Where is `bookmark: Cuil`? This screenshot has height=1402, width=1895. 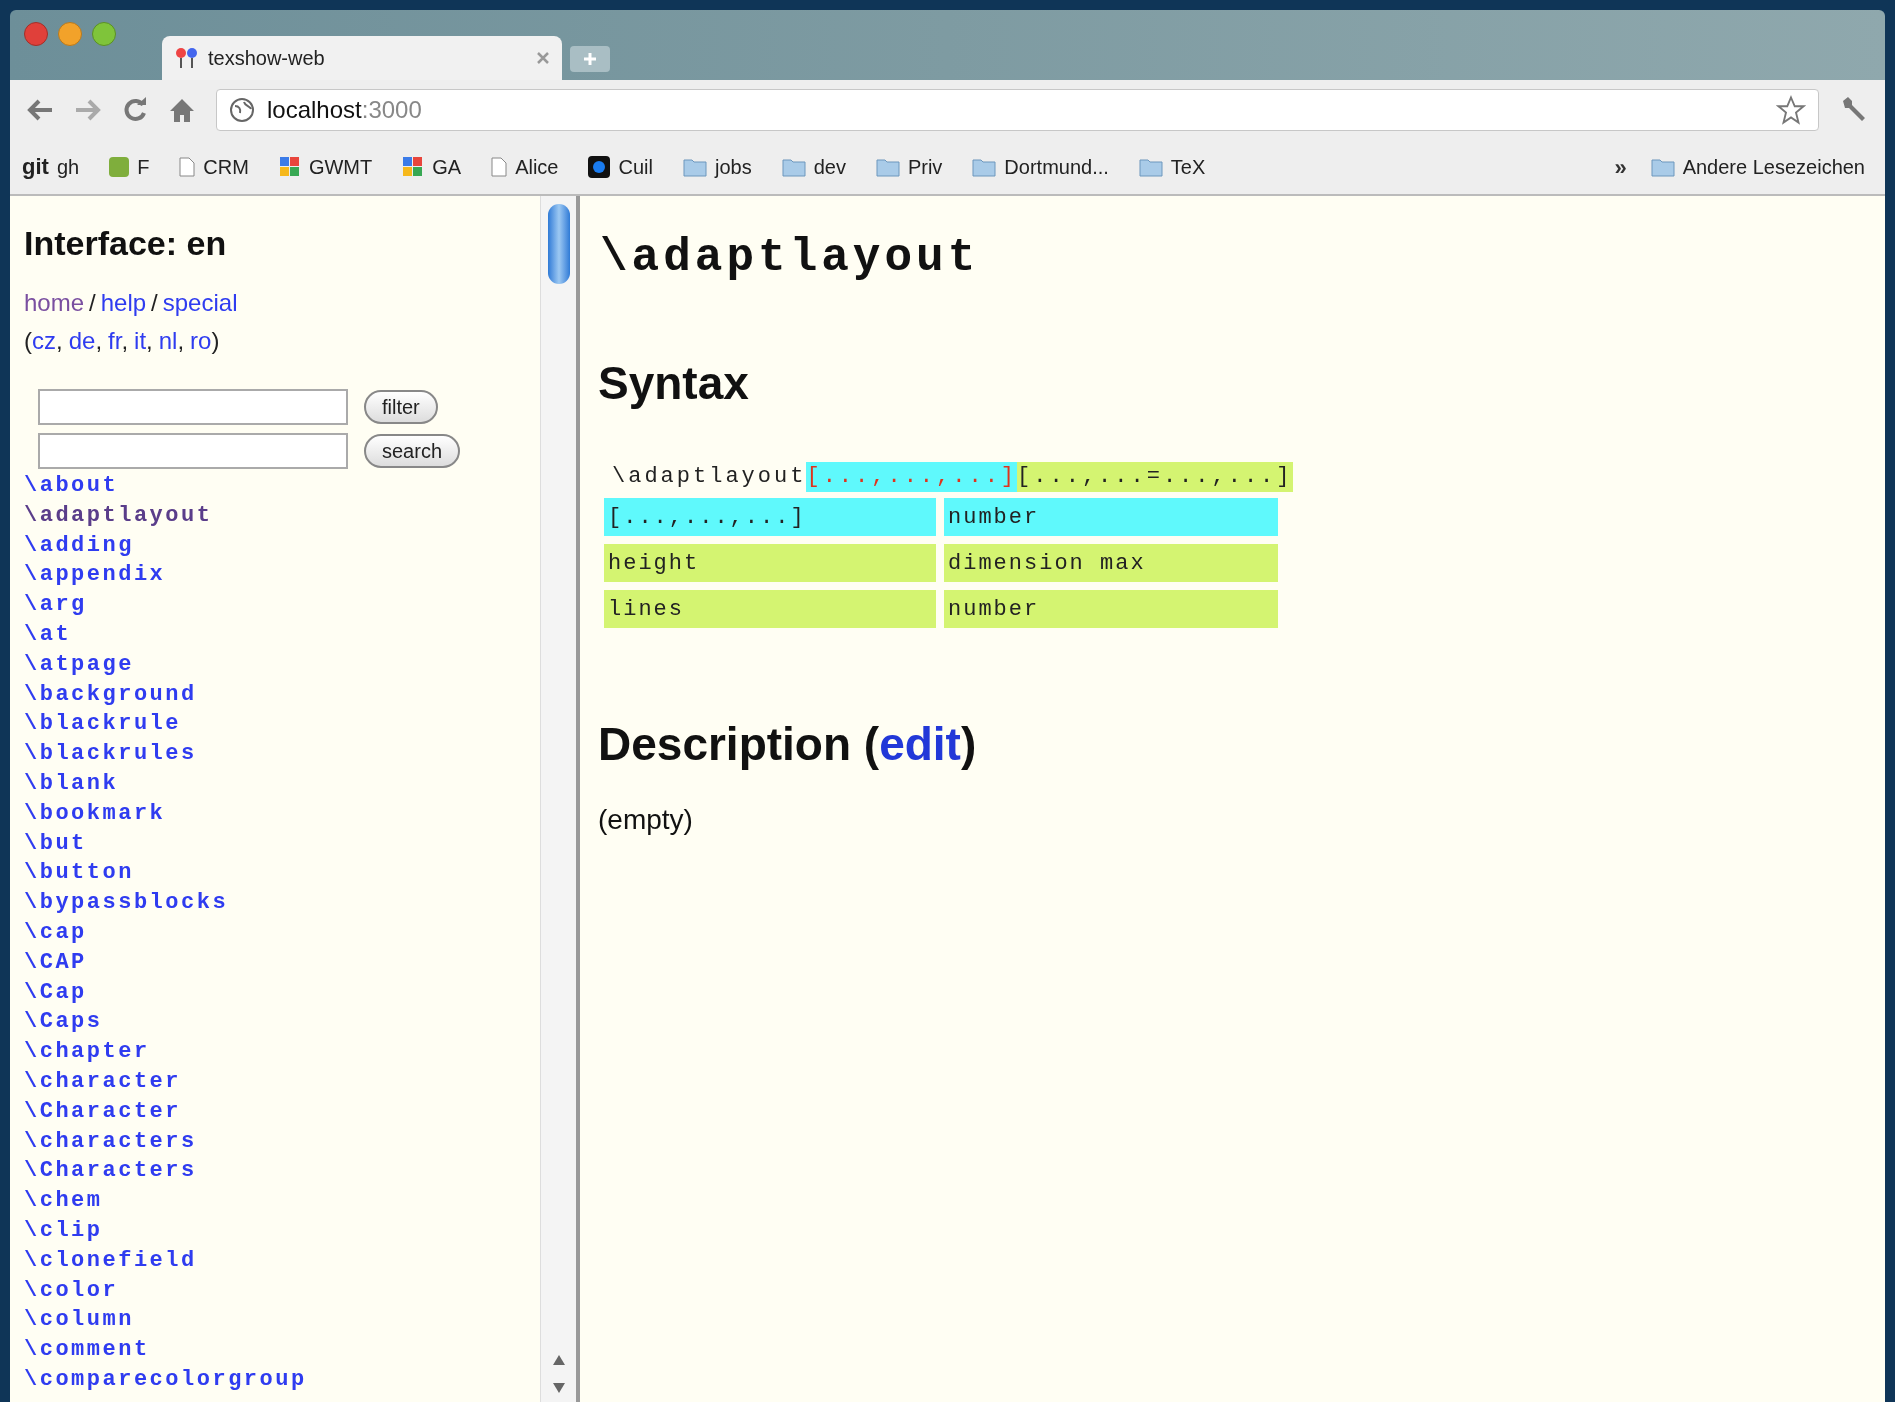
bookmark: Cuil is located at coordinates (620, 167).